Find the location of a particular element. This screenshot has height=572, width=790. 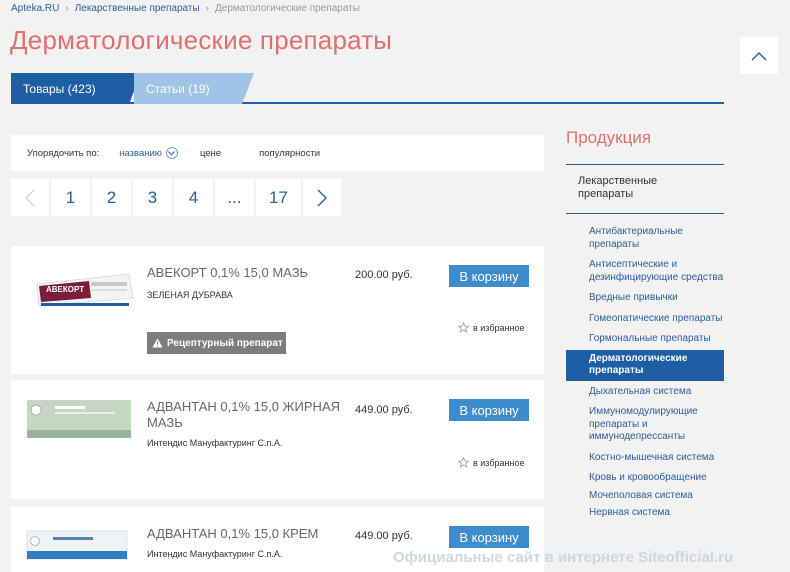

tab-goods: Товары (423) is located at coordinates (76, 88).